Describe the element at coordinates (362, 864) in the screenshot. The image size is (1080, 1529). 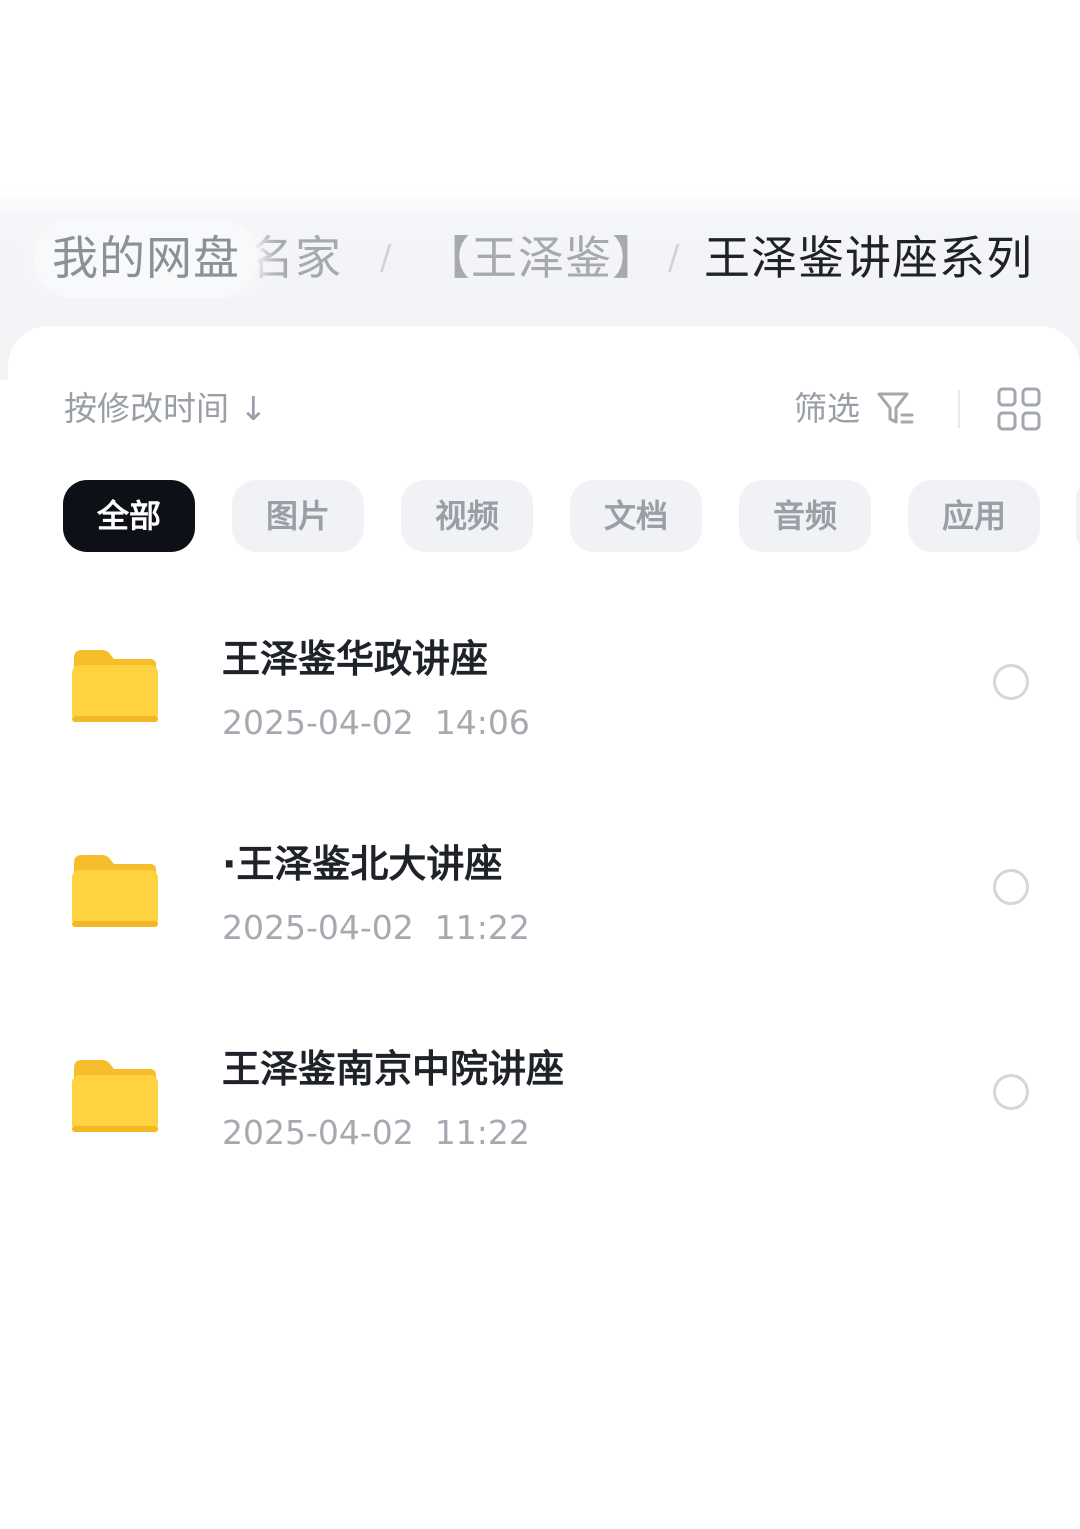
I see `file-name: ·王泽鉴北大讲座` at that location.